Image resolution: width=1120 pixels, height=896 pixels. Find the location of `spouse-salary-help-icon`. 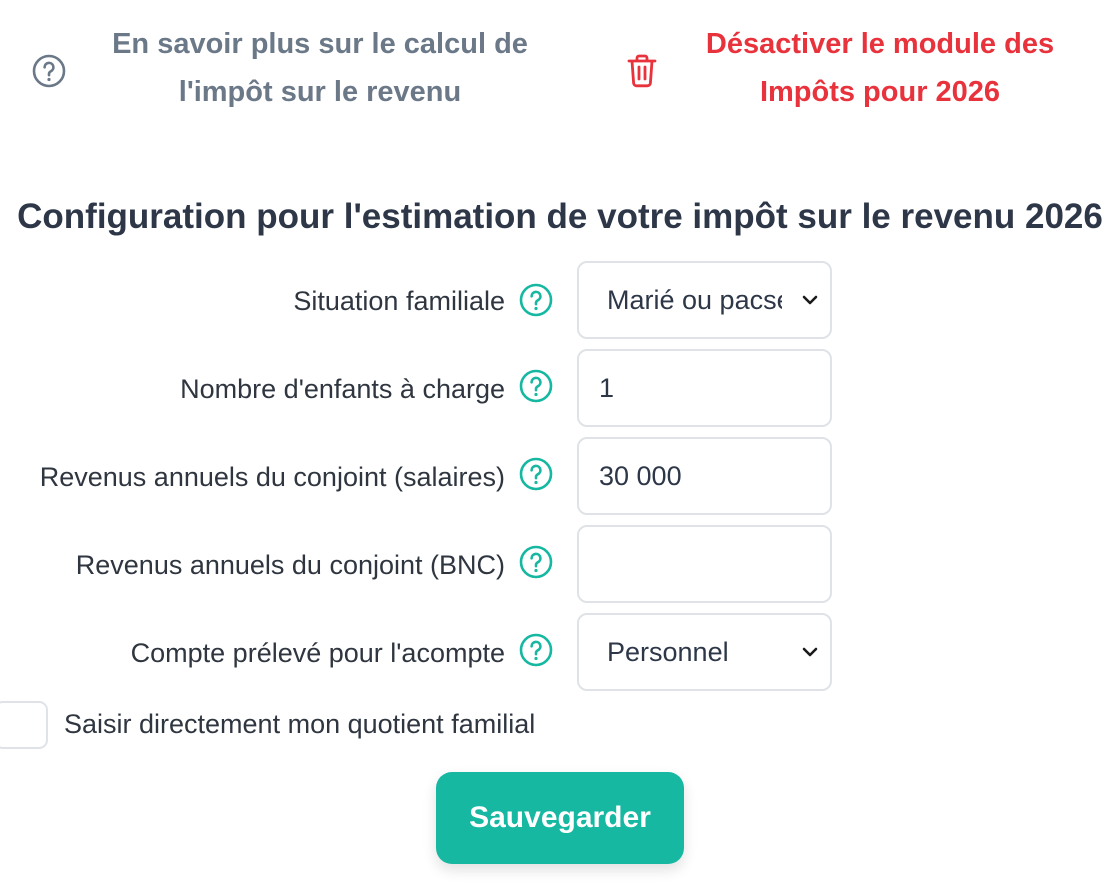

spouse-salary-help-icon is located at coordinates (536, 474).